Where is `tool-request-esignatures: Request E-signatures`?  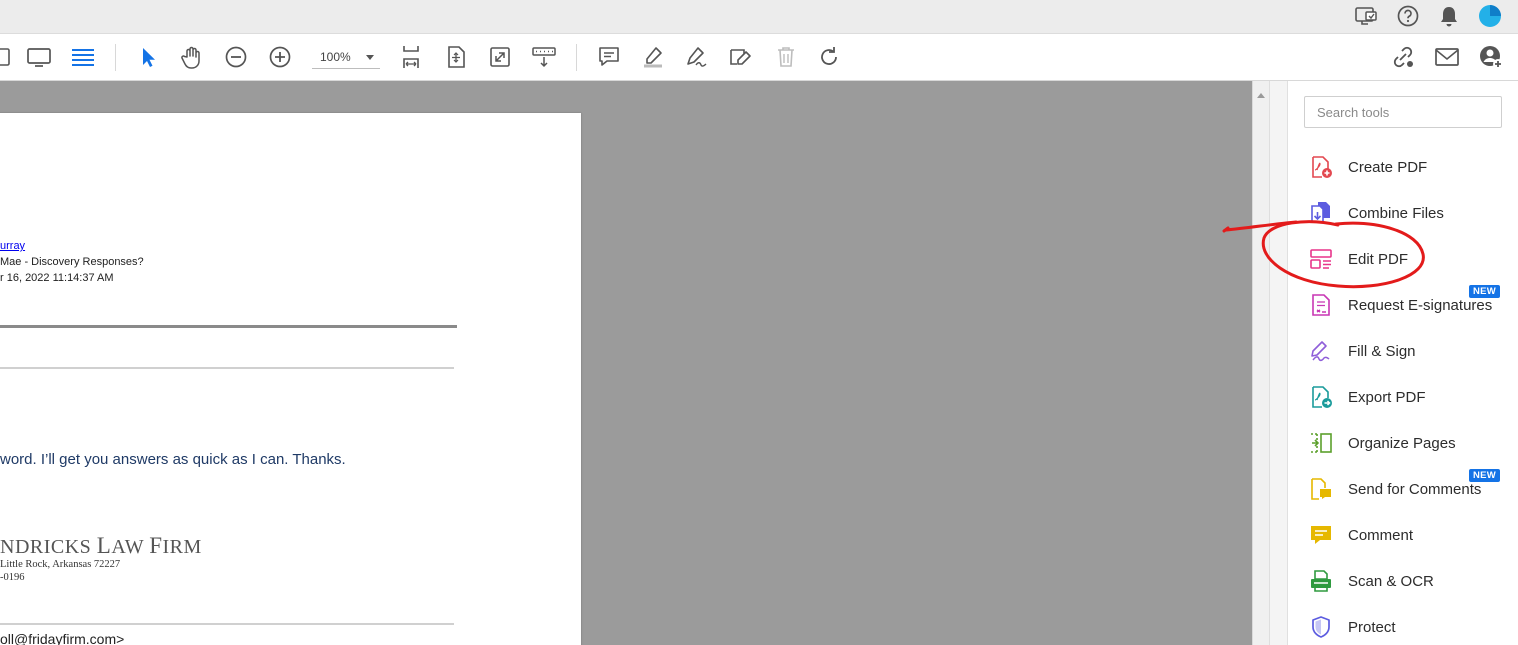 tool-request-esignatures: Request E-signatures is located at coordinates (1411, 305).